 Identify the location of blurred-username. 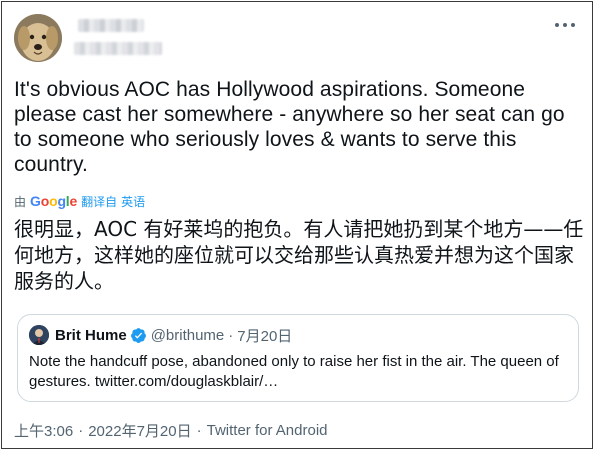
(118, 48).